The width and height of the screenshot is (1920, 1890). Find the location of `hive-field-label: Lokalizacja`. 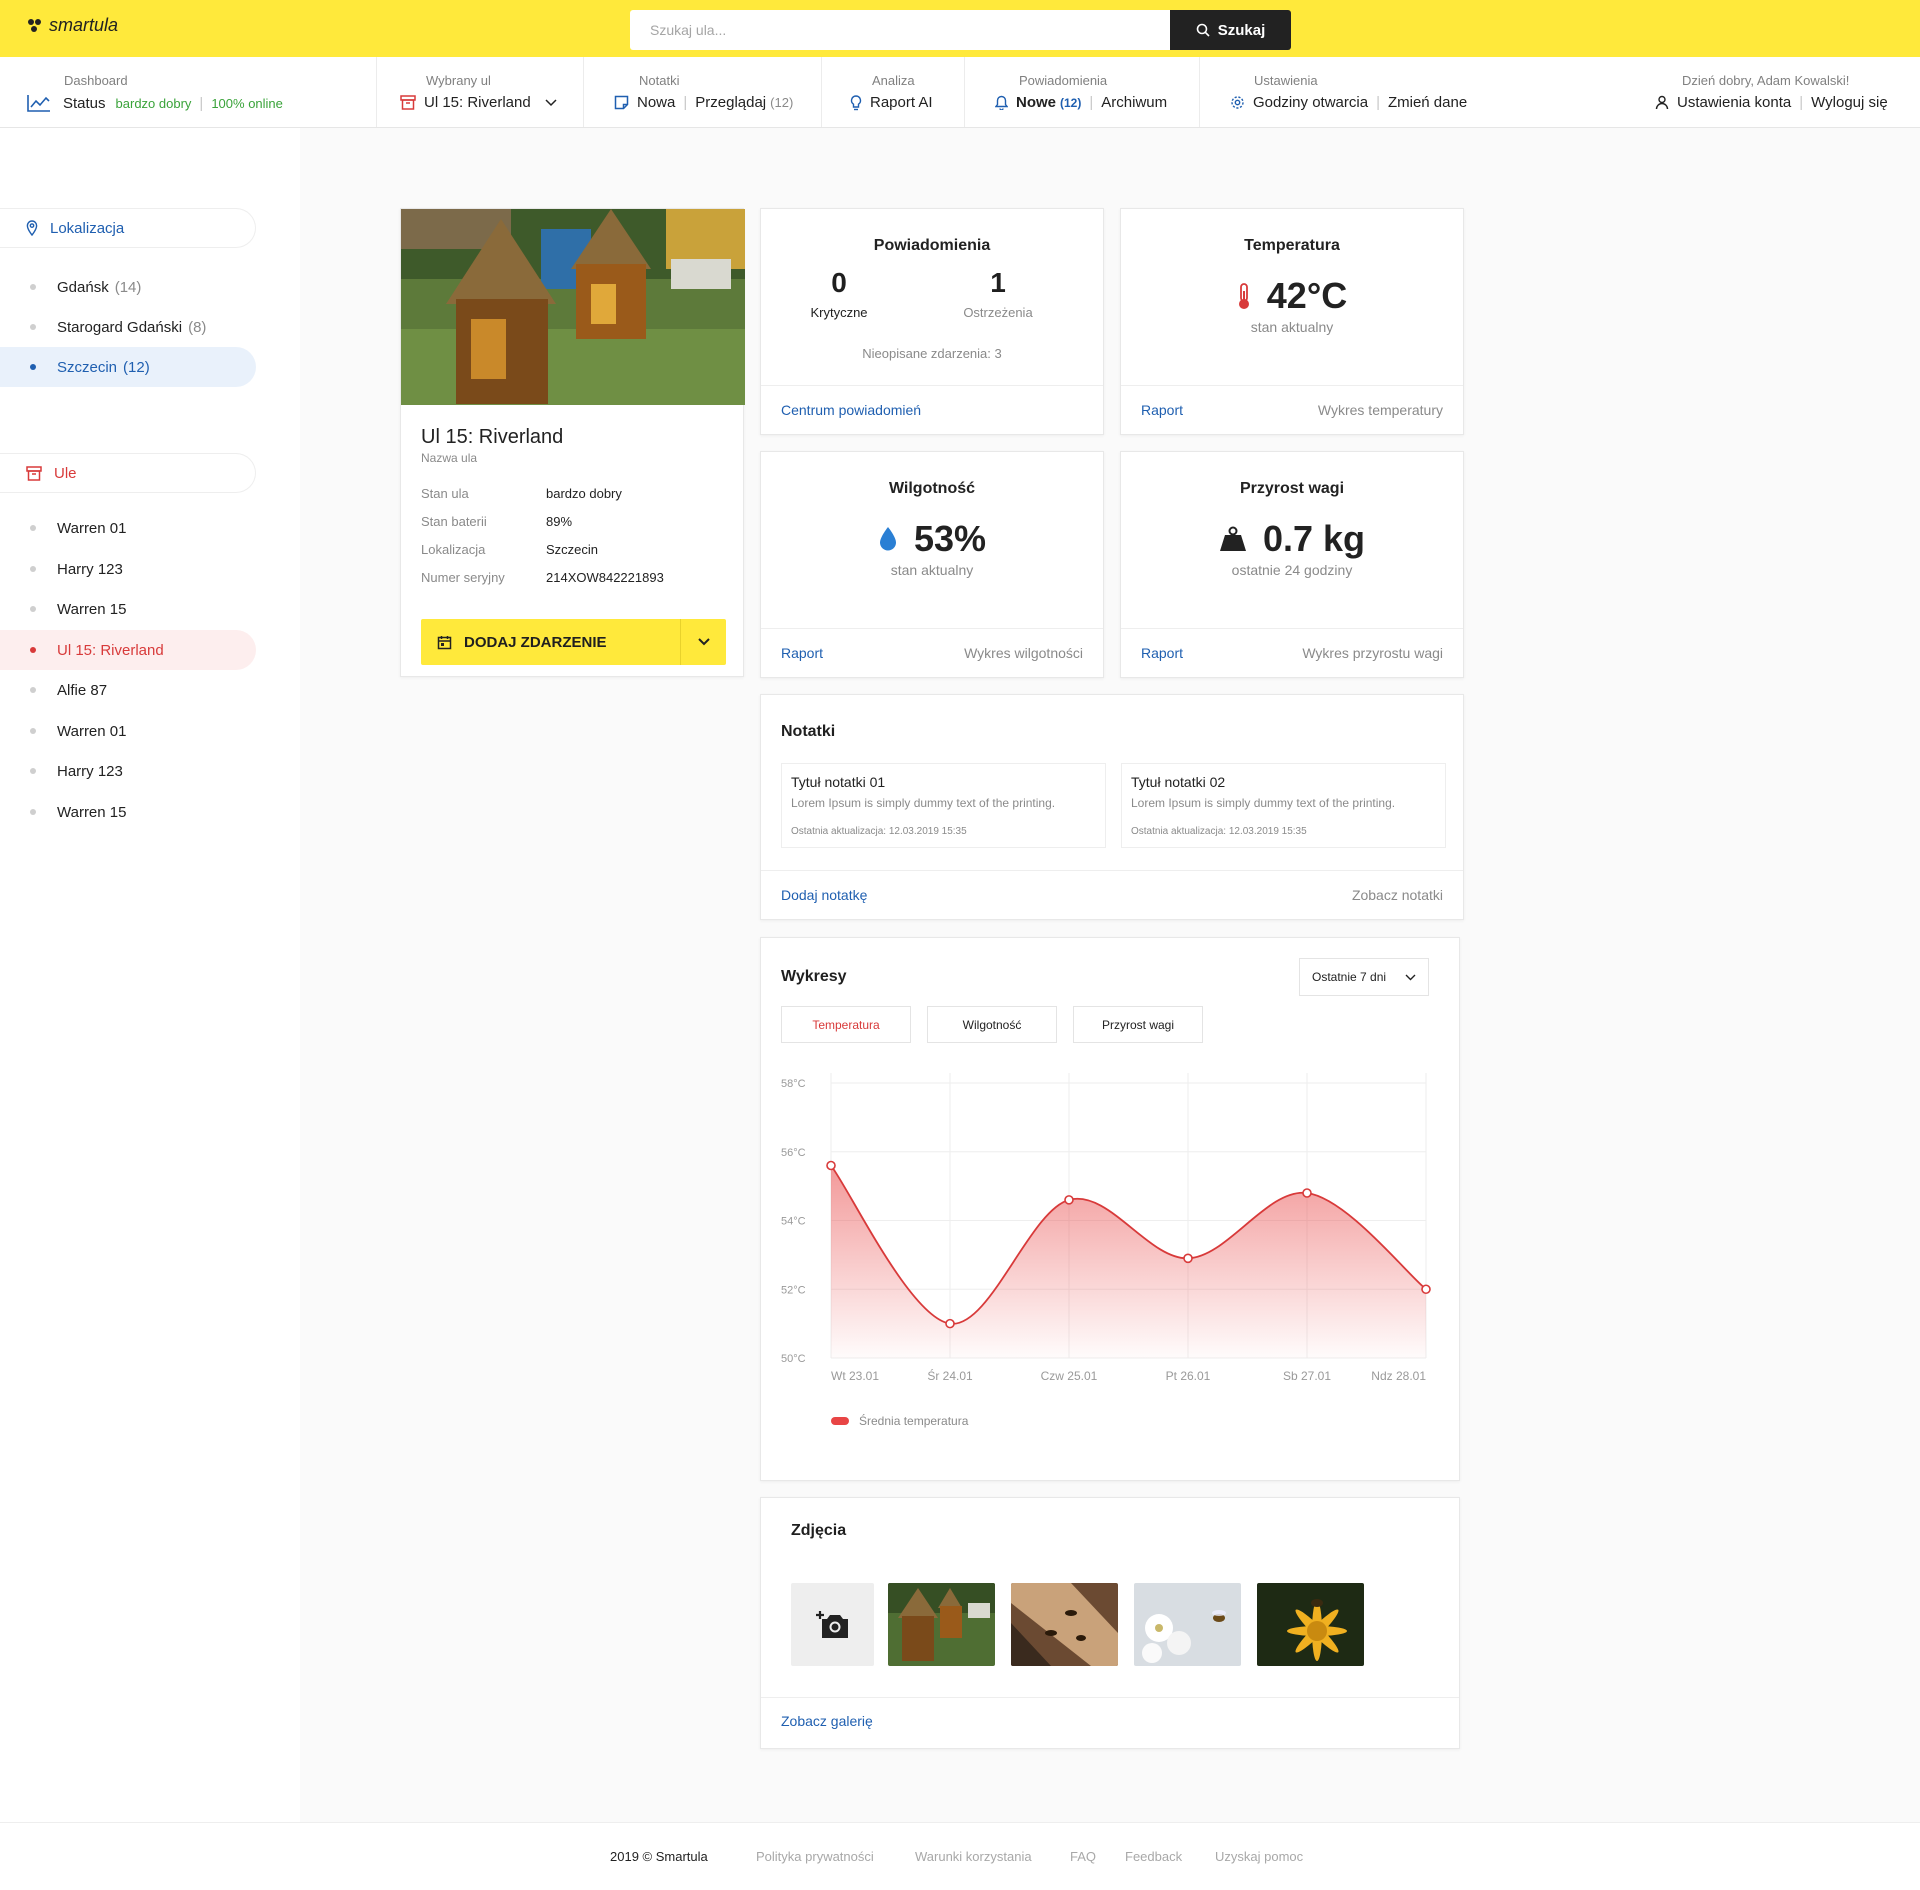

hive-field-label: Lokalizacja is located at coordinates (453, 549).